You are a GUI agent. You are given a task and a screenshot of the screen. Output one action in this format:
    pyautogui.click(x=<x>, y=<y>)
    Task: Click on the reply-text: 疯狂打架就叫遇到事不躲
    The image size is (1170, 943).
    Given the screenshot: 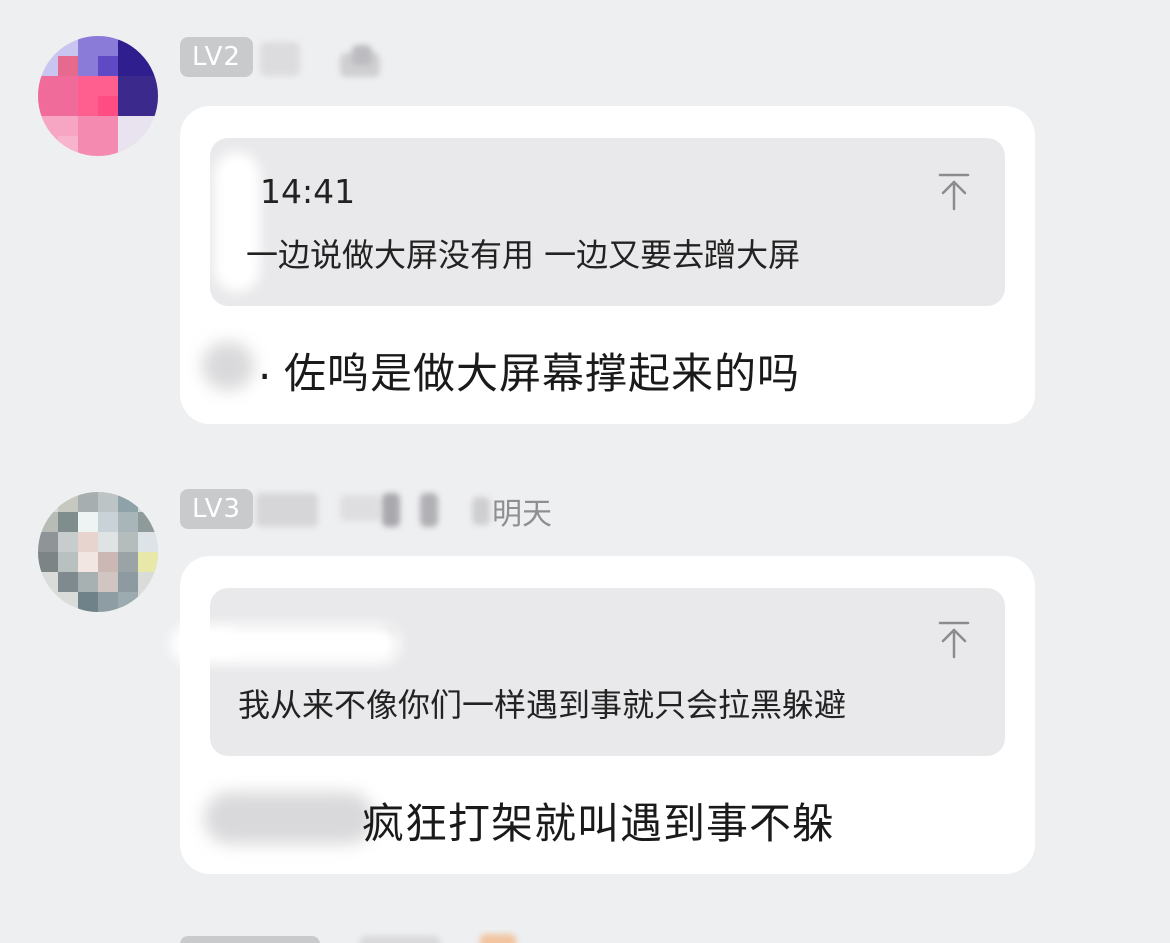 What is the action you would take?
    pyautogui.click(x=599, y=823)
    